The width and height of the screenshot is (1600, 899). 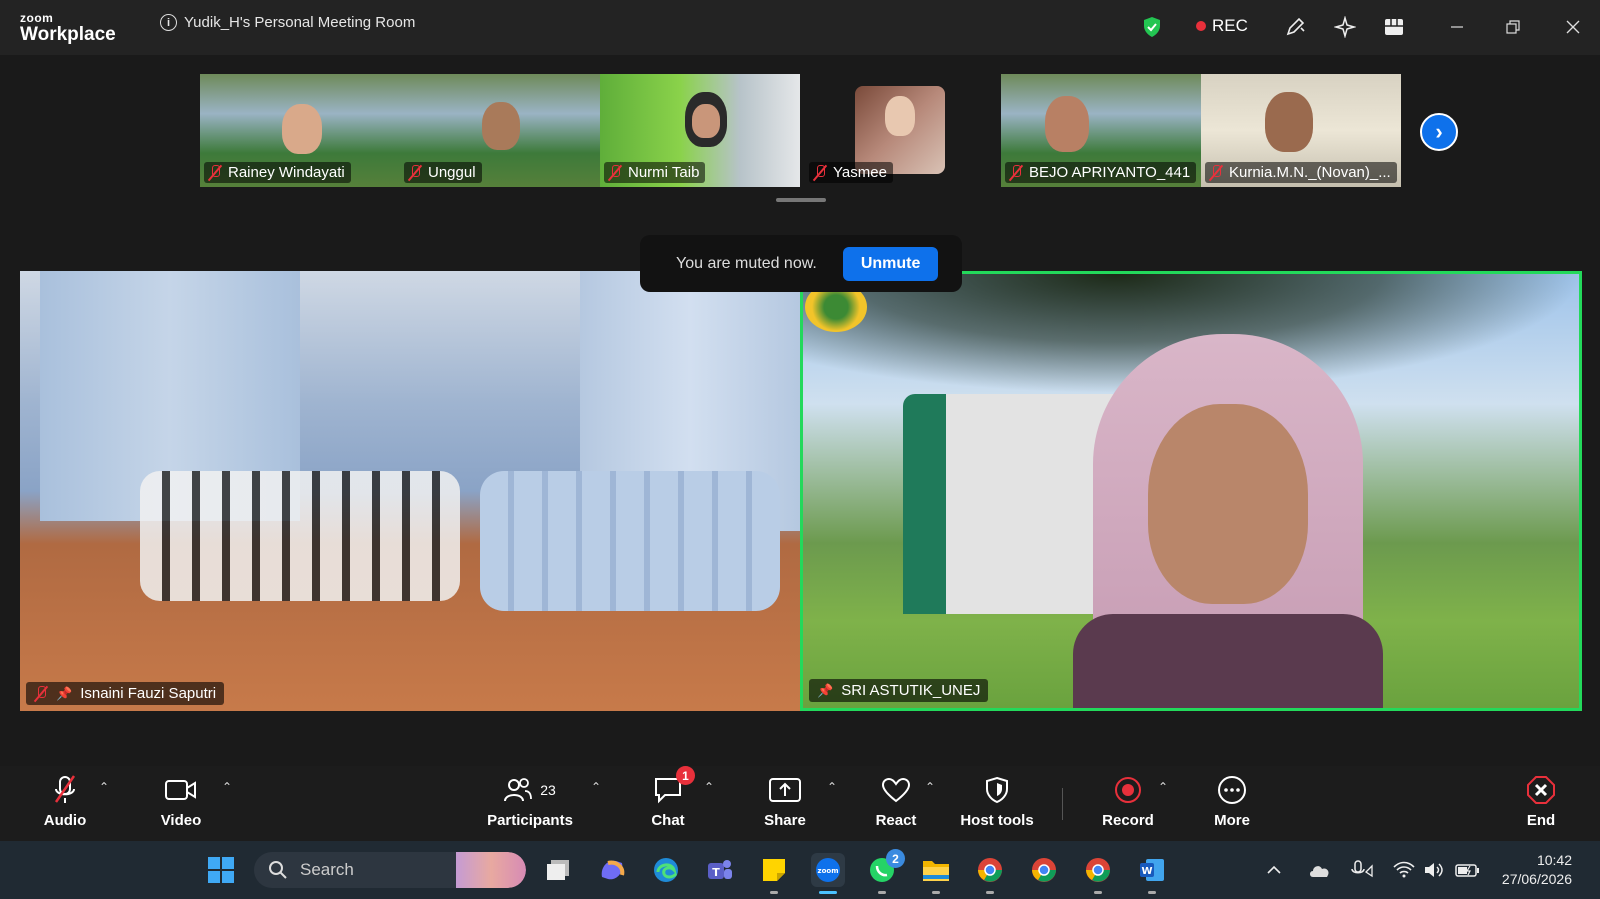 I want to click on svg-text: T, so click(x=716, y=872).